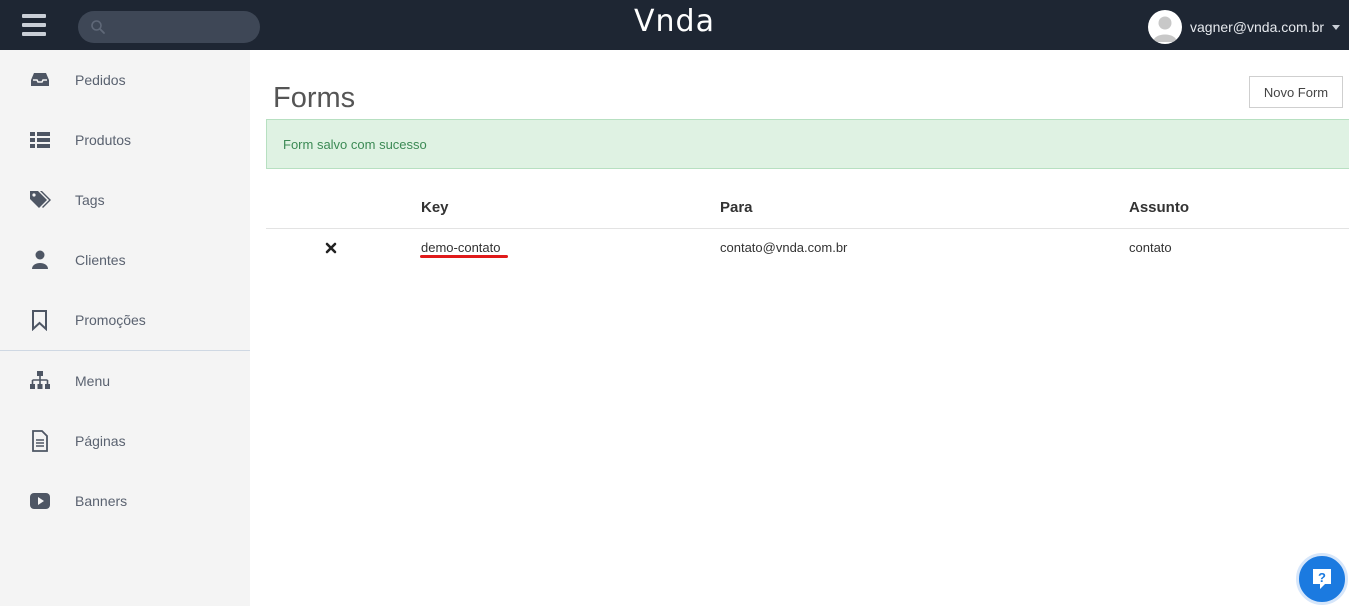 This screenshot has width=1349, height=607. I want to click on annotation-underline, so click(464, 256).